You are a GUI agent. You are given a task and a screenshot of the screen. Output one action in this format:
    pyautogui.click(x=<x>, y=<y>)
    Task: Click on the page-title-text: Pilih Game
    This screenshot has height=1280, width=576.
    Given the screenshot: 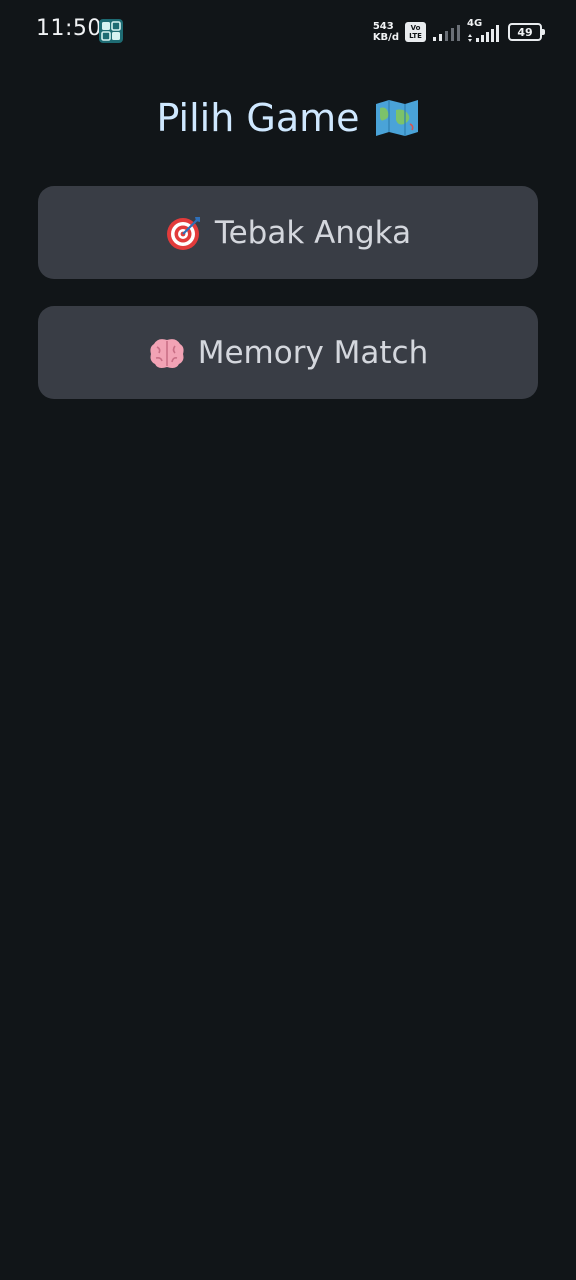 What is the action you would take?
    pyautogui.click(x=258, y=118)
    